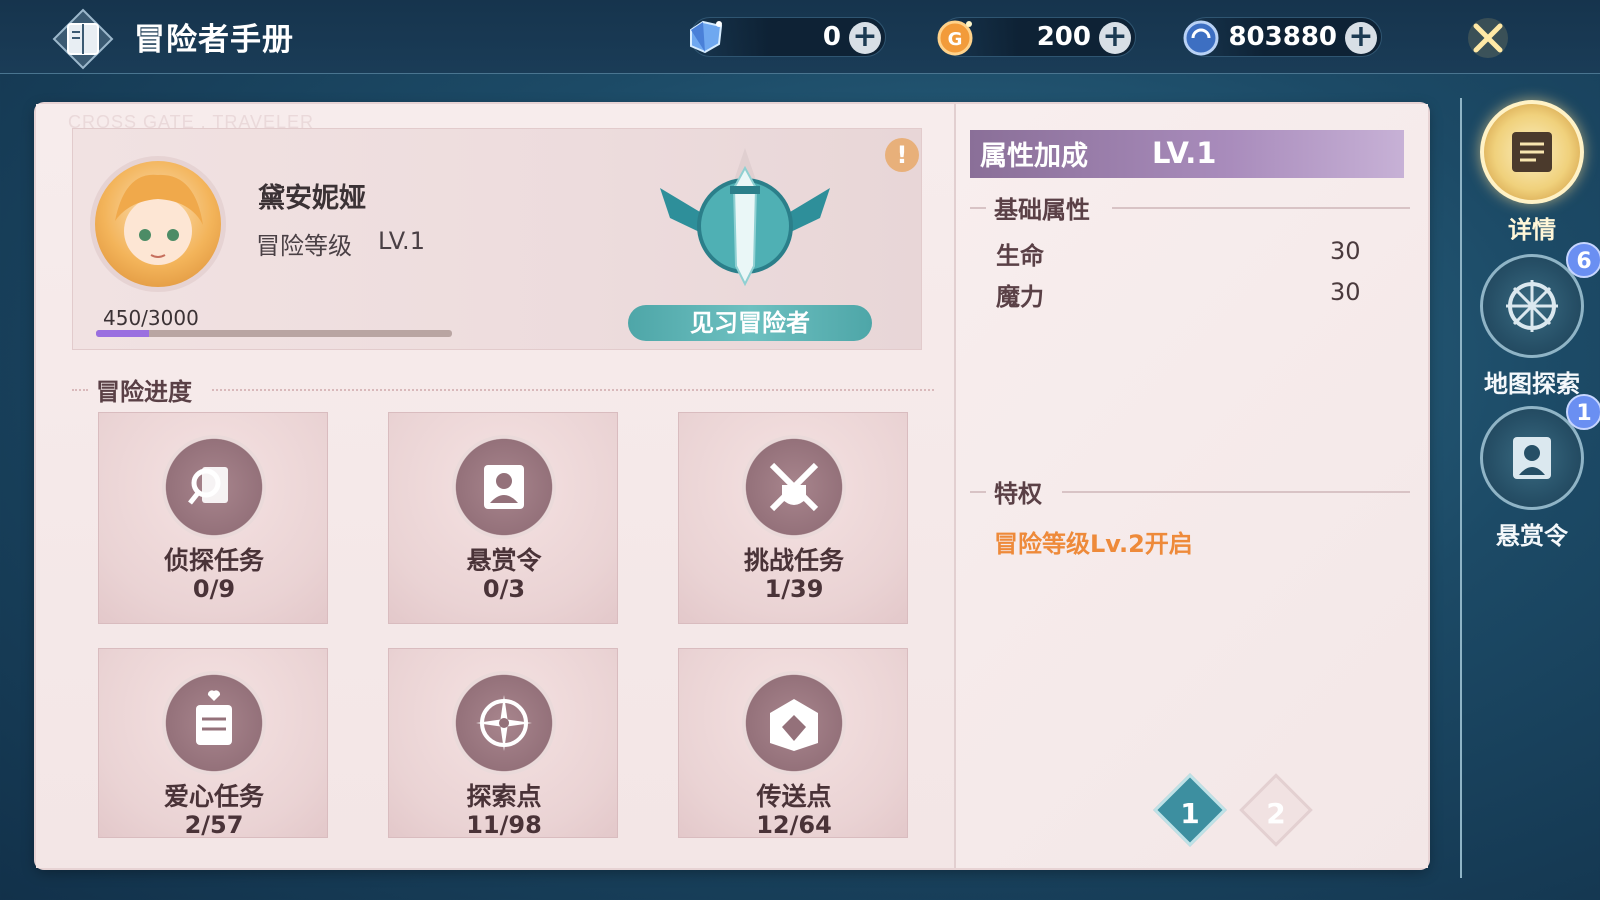 Image resolution: width=1600 pixels, height=900 pixels. I want to click on tile-label: 侦探任务, so click(213, 560).